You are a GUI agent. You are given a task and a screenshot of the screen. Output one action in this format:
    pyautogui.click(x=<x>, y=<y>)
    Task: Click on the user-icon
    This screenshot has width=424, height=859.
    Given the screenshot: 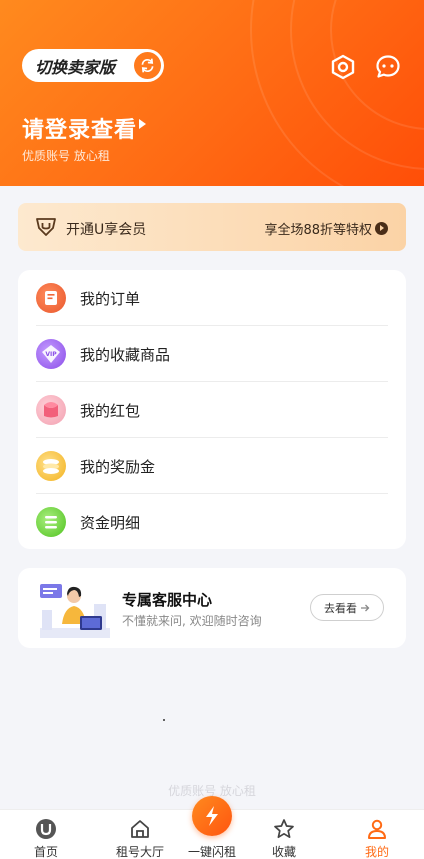 What is the action you would take?
    pyautogui.click(x=377, y=829)
    